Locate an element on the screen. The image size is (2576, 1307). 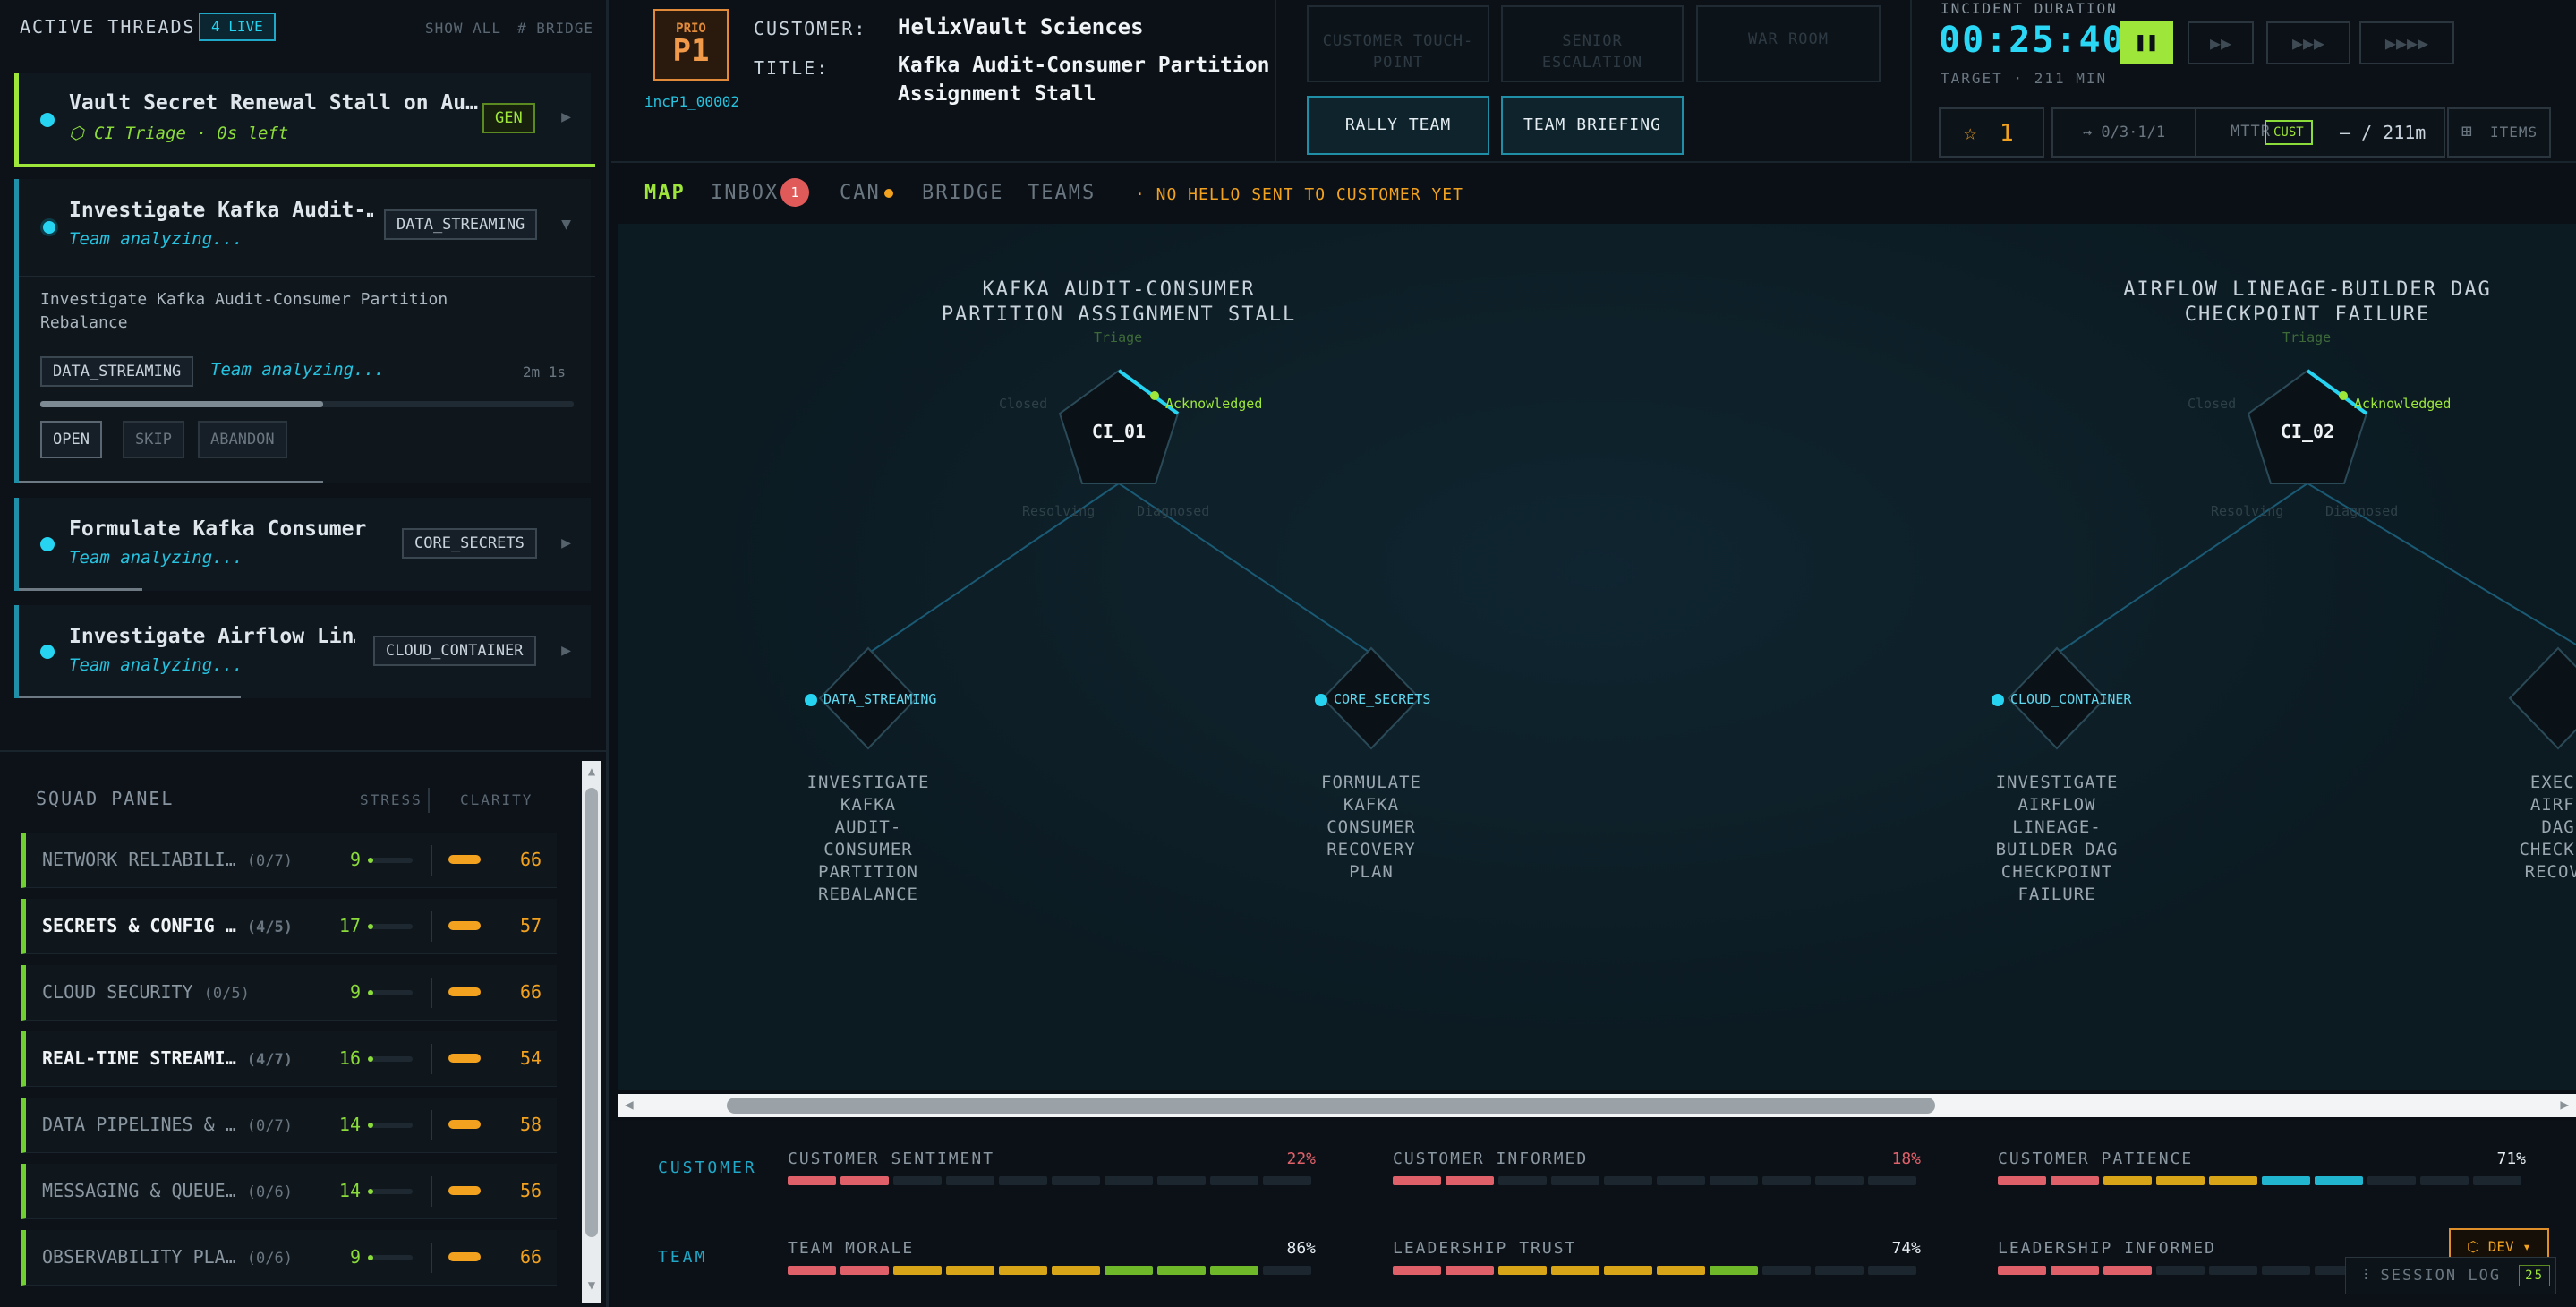
customer-label: CUSTOMER: is located at coordinates (810, 28).